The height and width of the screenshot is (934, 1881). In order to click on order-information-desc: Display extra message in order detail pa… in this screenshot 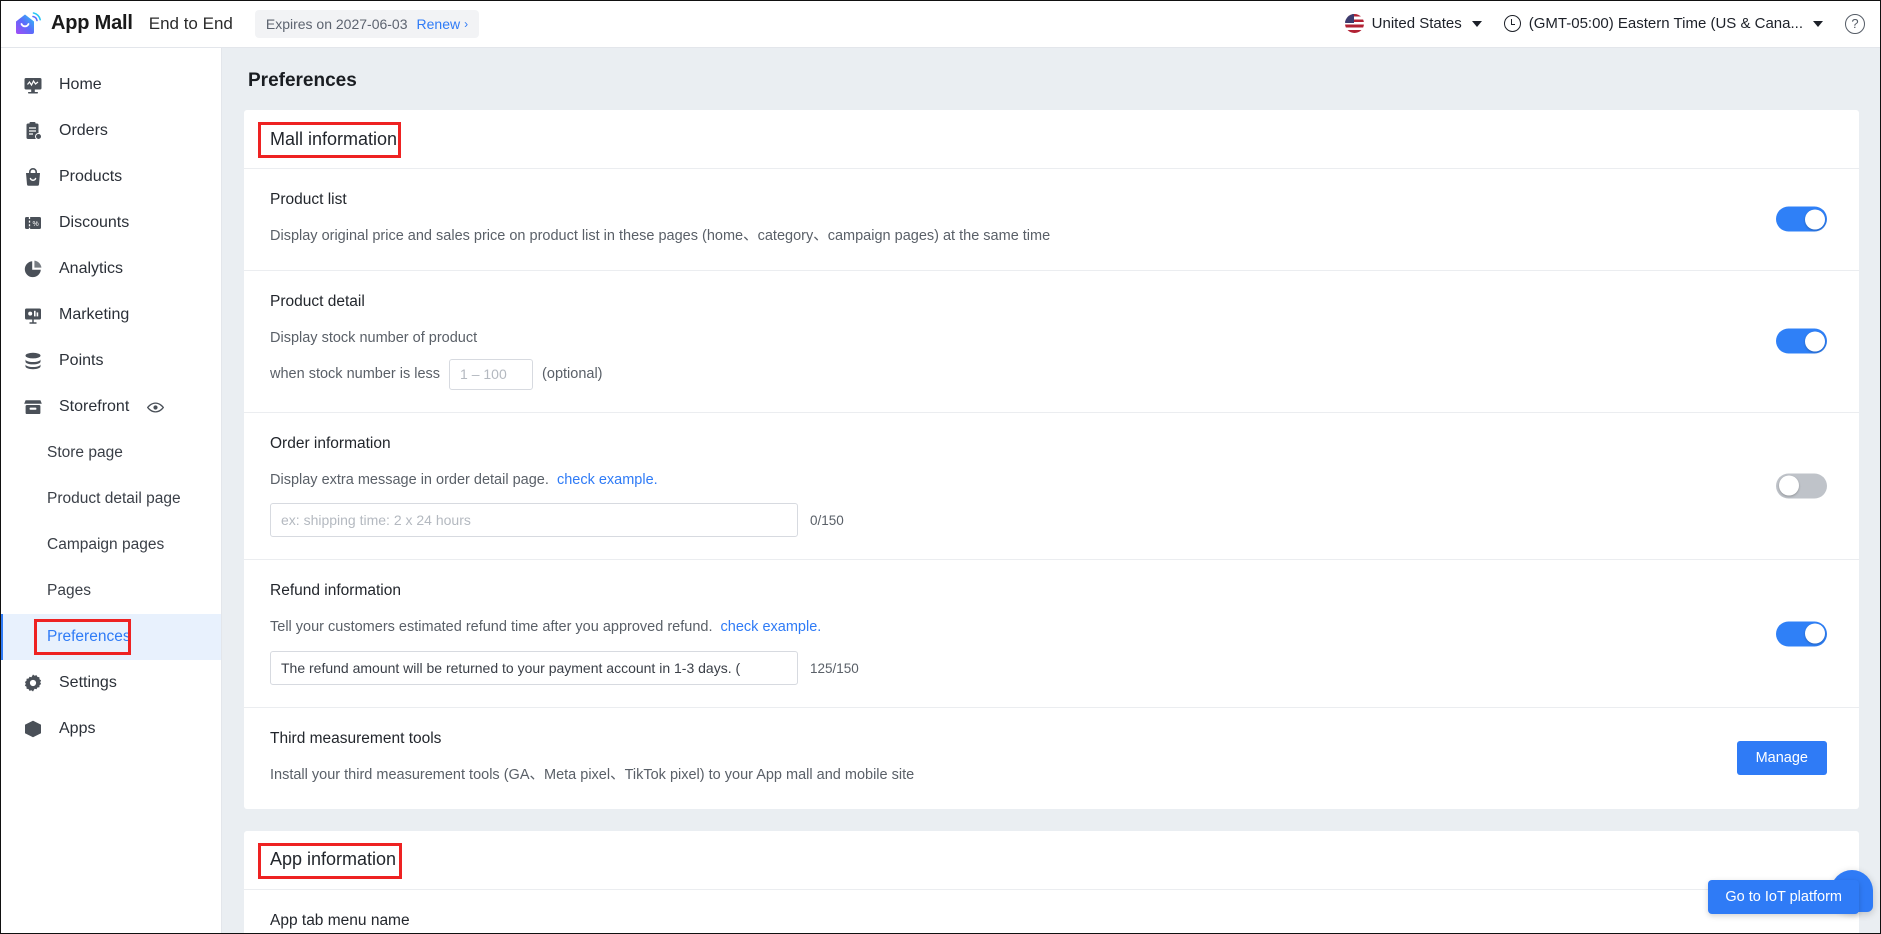, I will do `click(409, 479)`.